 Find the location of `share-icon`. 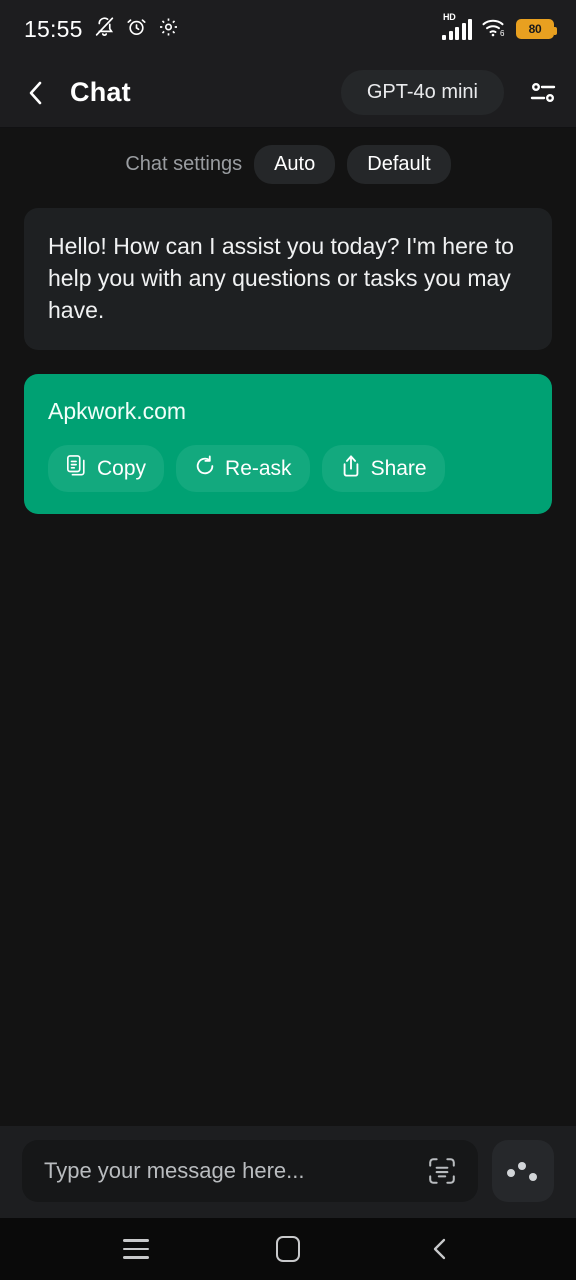

share-icon is located at coordinates (351, 468).